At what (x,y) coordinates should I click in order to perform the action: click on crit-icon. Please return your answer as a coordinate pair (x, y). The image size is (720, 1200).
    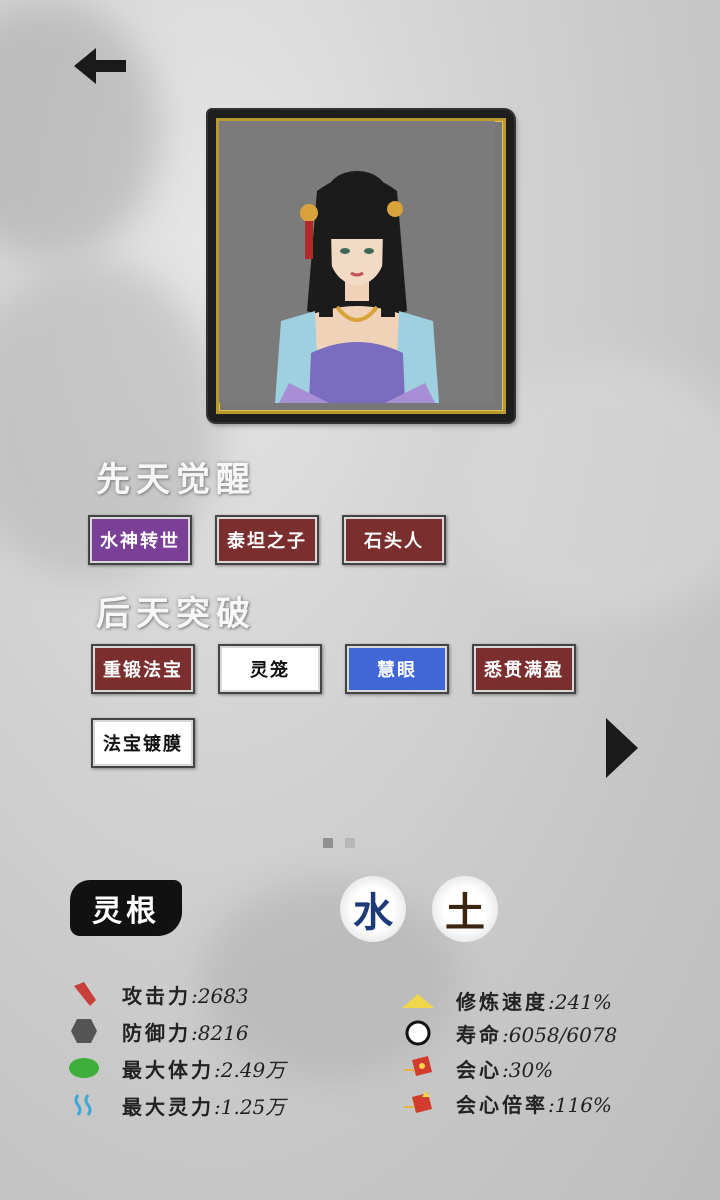
    Looking at the image, I should click on (418, 1068).